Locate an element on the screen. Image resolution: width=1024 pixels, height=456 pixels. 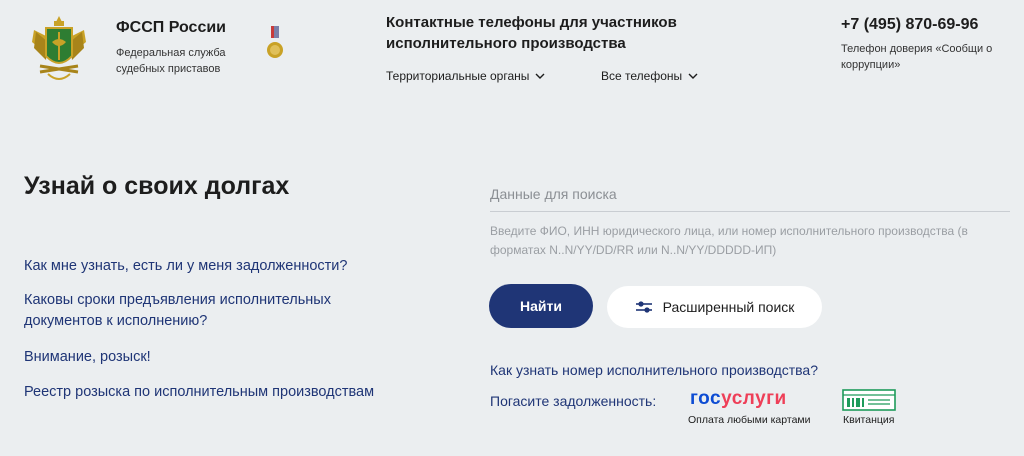
phone-number: +7 (495) 870-69-96 is located at coordinates (909, 25).